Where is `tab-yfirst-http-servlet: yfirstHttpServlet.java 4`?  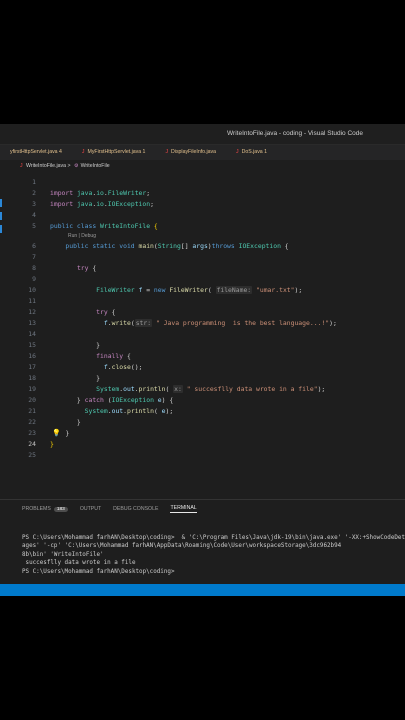 tab-yfirst-http-servlet: yfirstHttpServlet.java 4 is located at coordinates (36, 152).